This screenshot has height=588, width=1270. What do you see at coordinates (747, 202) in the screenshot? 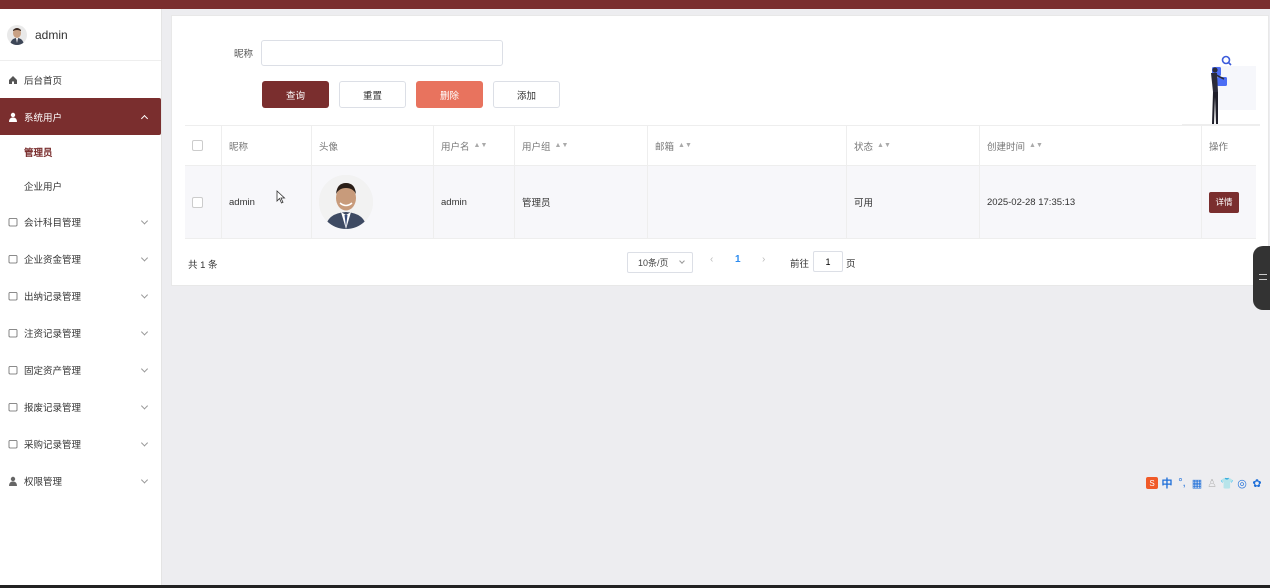
I see `cell-email` at bounding box center [747, 202].